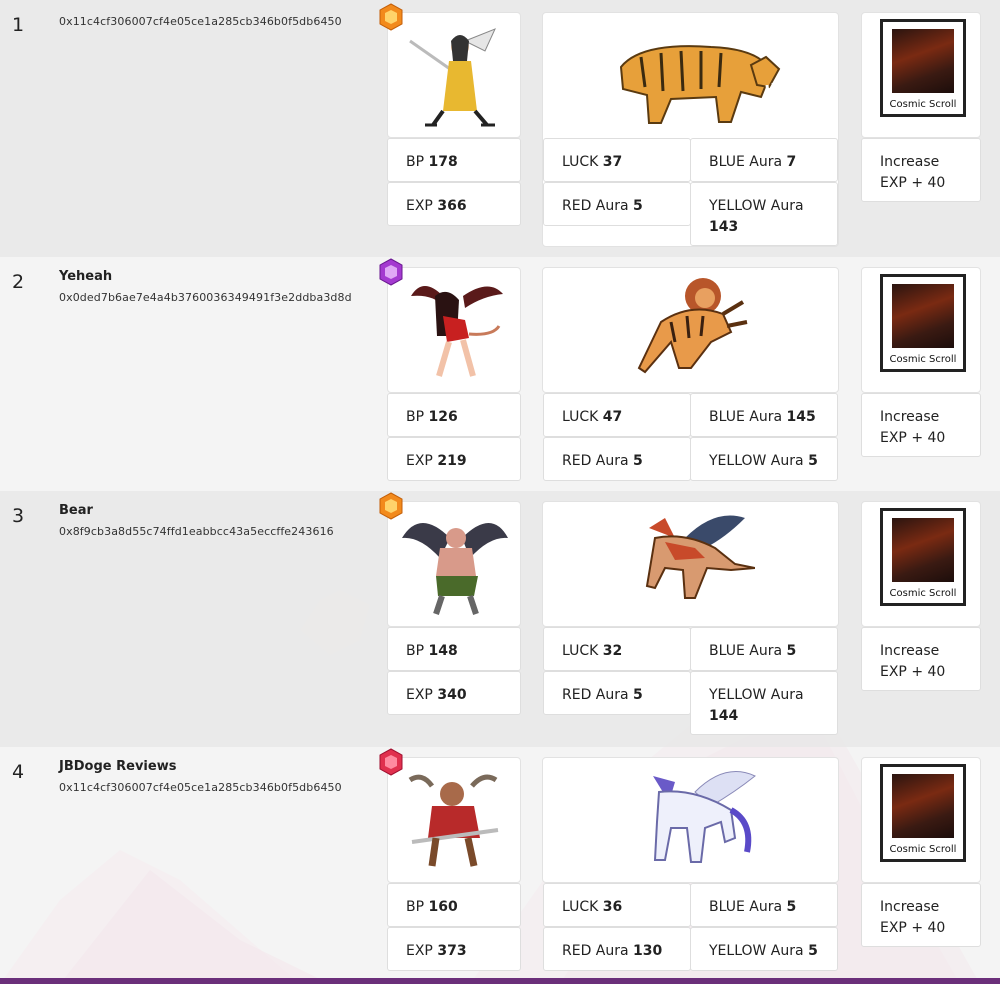  What do you see at coordinates (18, 516) in the screenshot?
I see `rank-number: 3` at bounding box center [18, 516].